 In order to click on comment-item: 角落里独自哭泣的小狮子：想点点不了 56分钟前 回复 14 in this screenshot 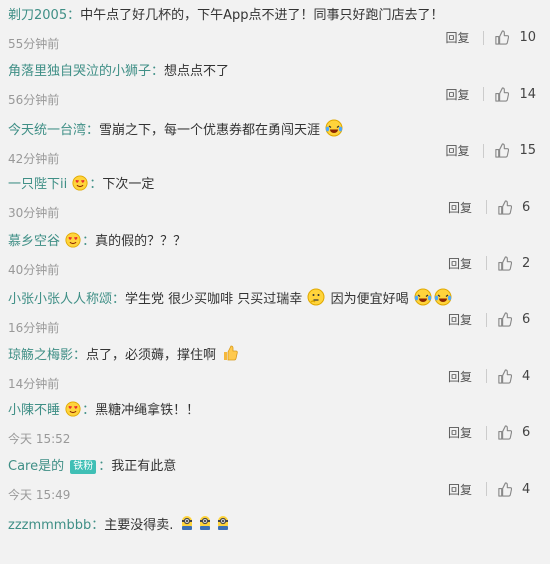, I will do `click(275, 84)`.